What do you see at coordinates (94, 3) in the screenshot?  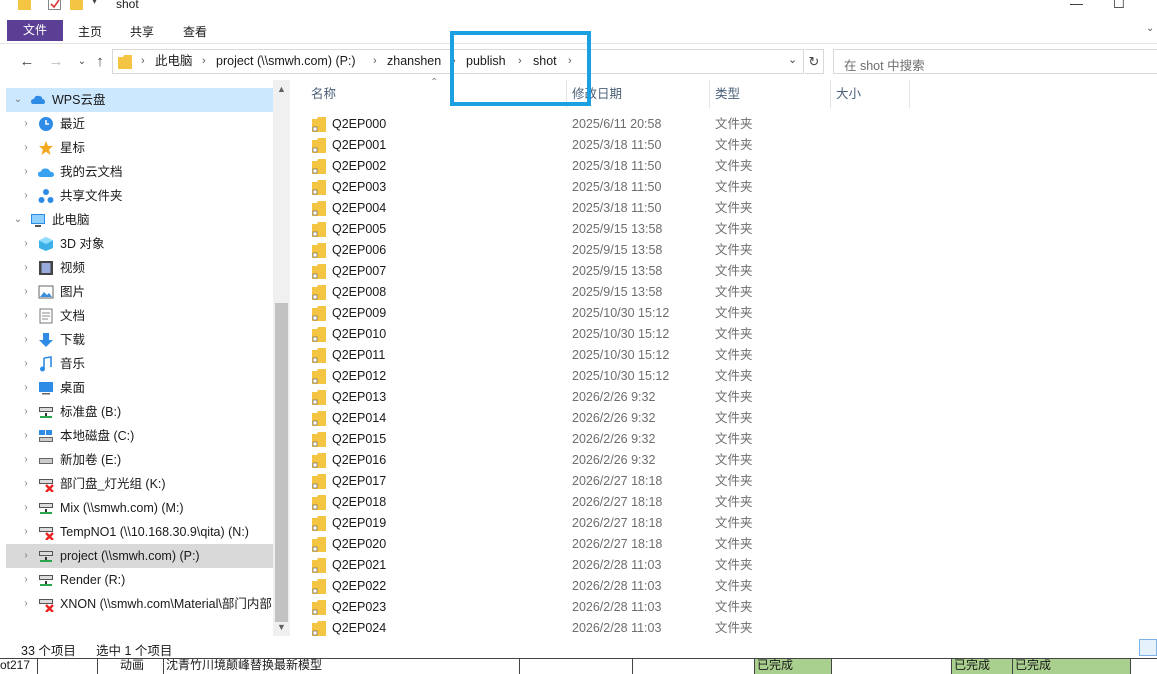 I see `quick-access-dropdown-icon: ▾` at bounding box center [94, 3].